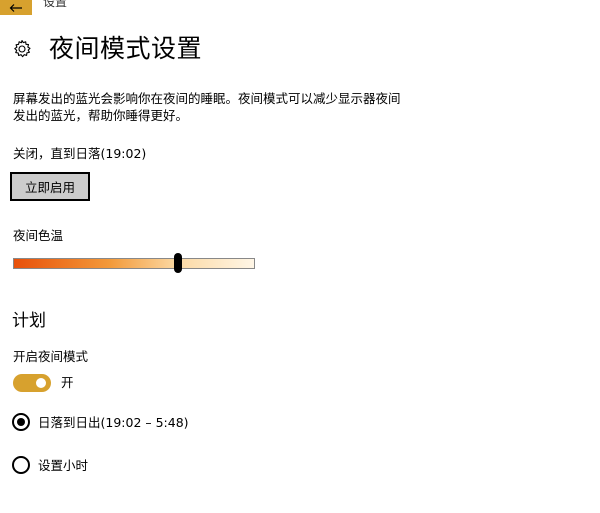 This screenshot has width=600, height=513. I want to click on page-title: 夜间模式设置, so click(126, 48).